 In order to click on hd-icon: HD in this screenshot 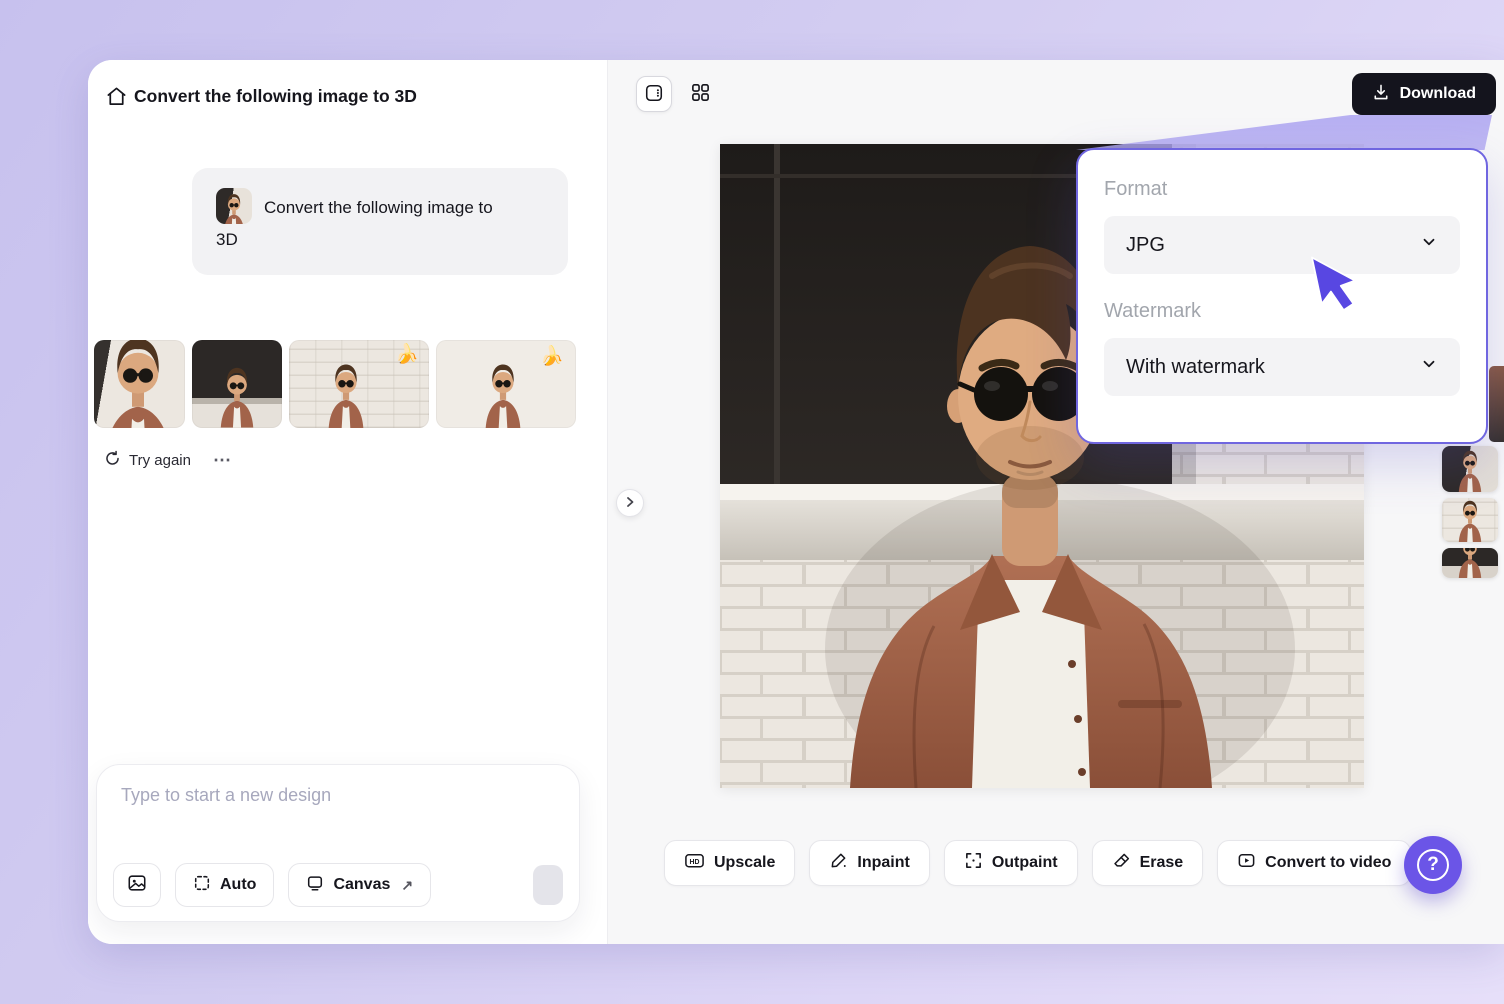, I will do `click(694, 863)`.